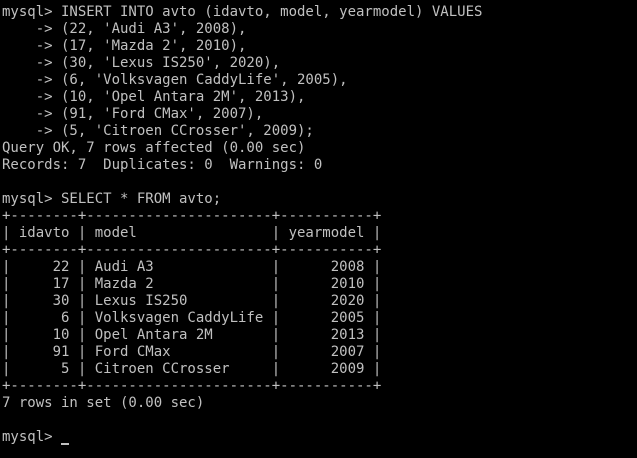 The height and width of the screenshot is (458, 637). Describe the element at coordinates (319, 437) in the screenshot. I see `prompt-line: mysql>` at that location.